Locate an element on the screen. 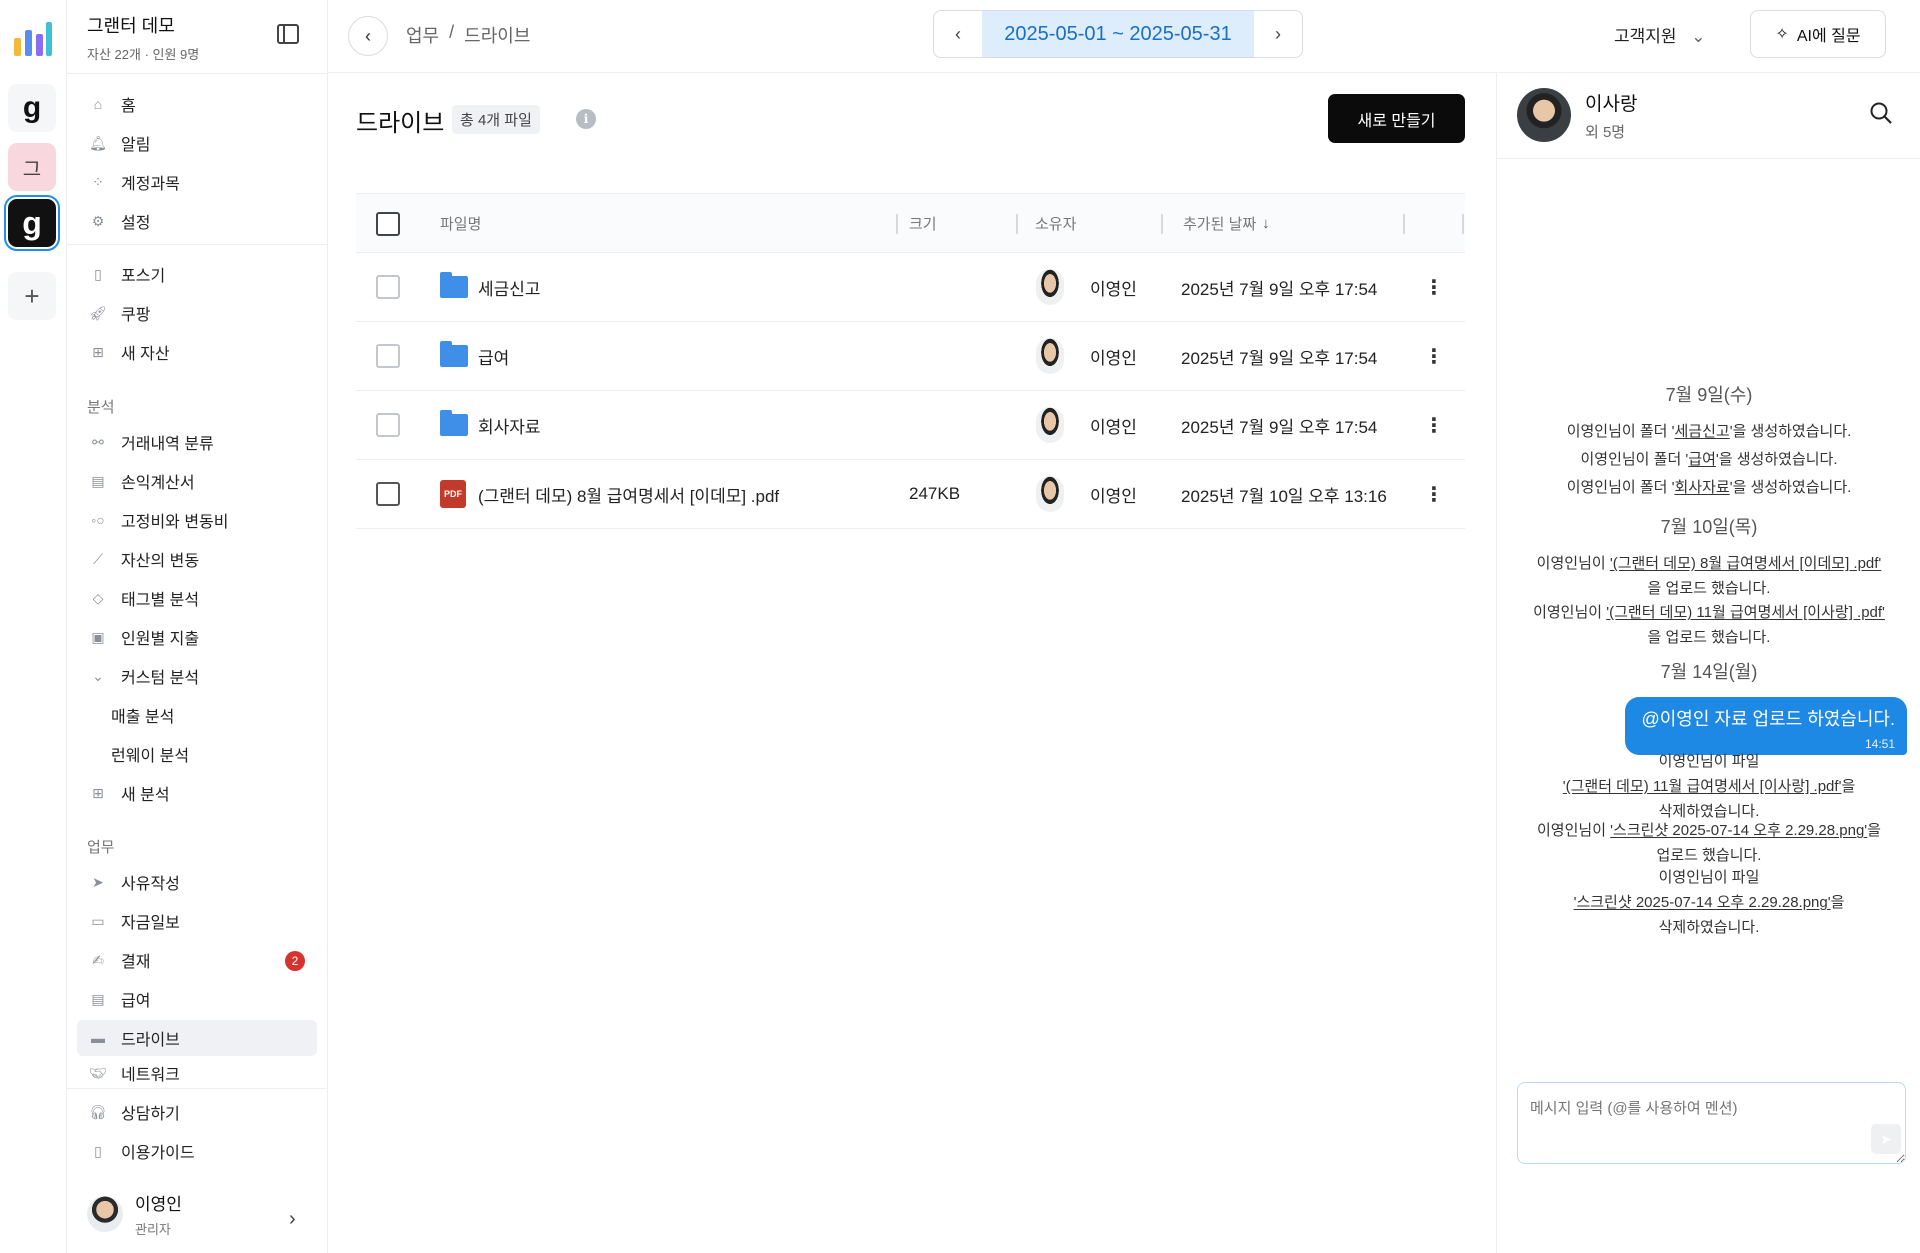  sidebar-item-pos: ▯ 포스기 is located at coordinates (197, 274).